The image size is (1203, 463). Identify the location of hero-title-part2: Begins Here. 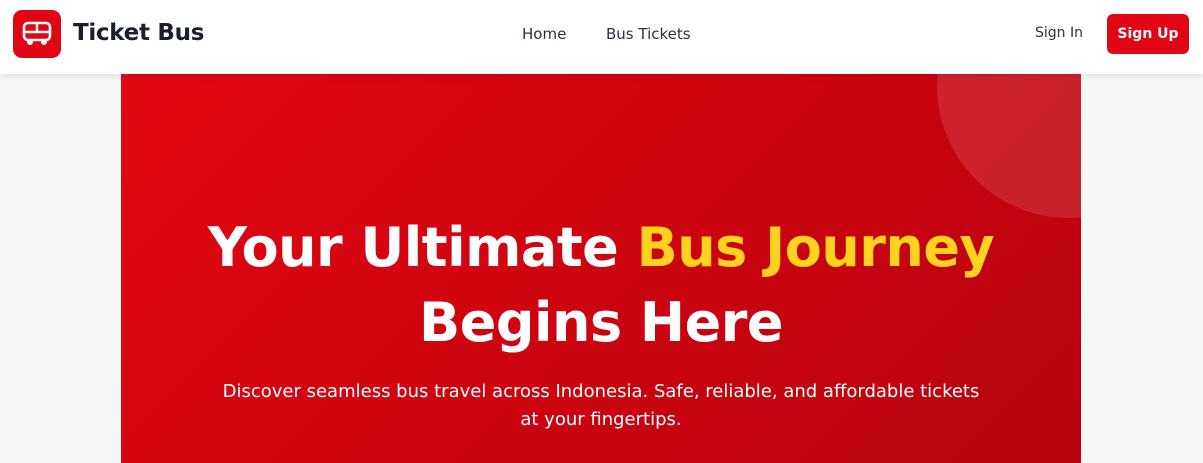
(601, 322).